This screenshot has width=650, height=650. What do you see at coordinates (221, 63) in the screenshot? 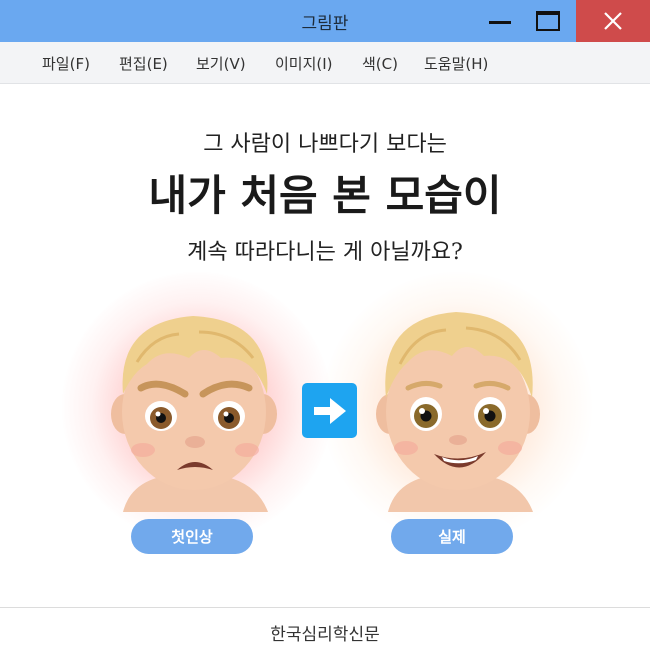
I see `menu-view: 보기(V)` at bounding box center [221, 63].